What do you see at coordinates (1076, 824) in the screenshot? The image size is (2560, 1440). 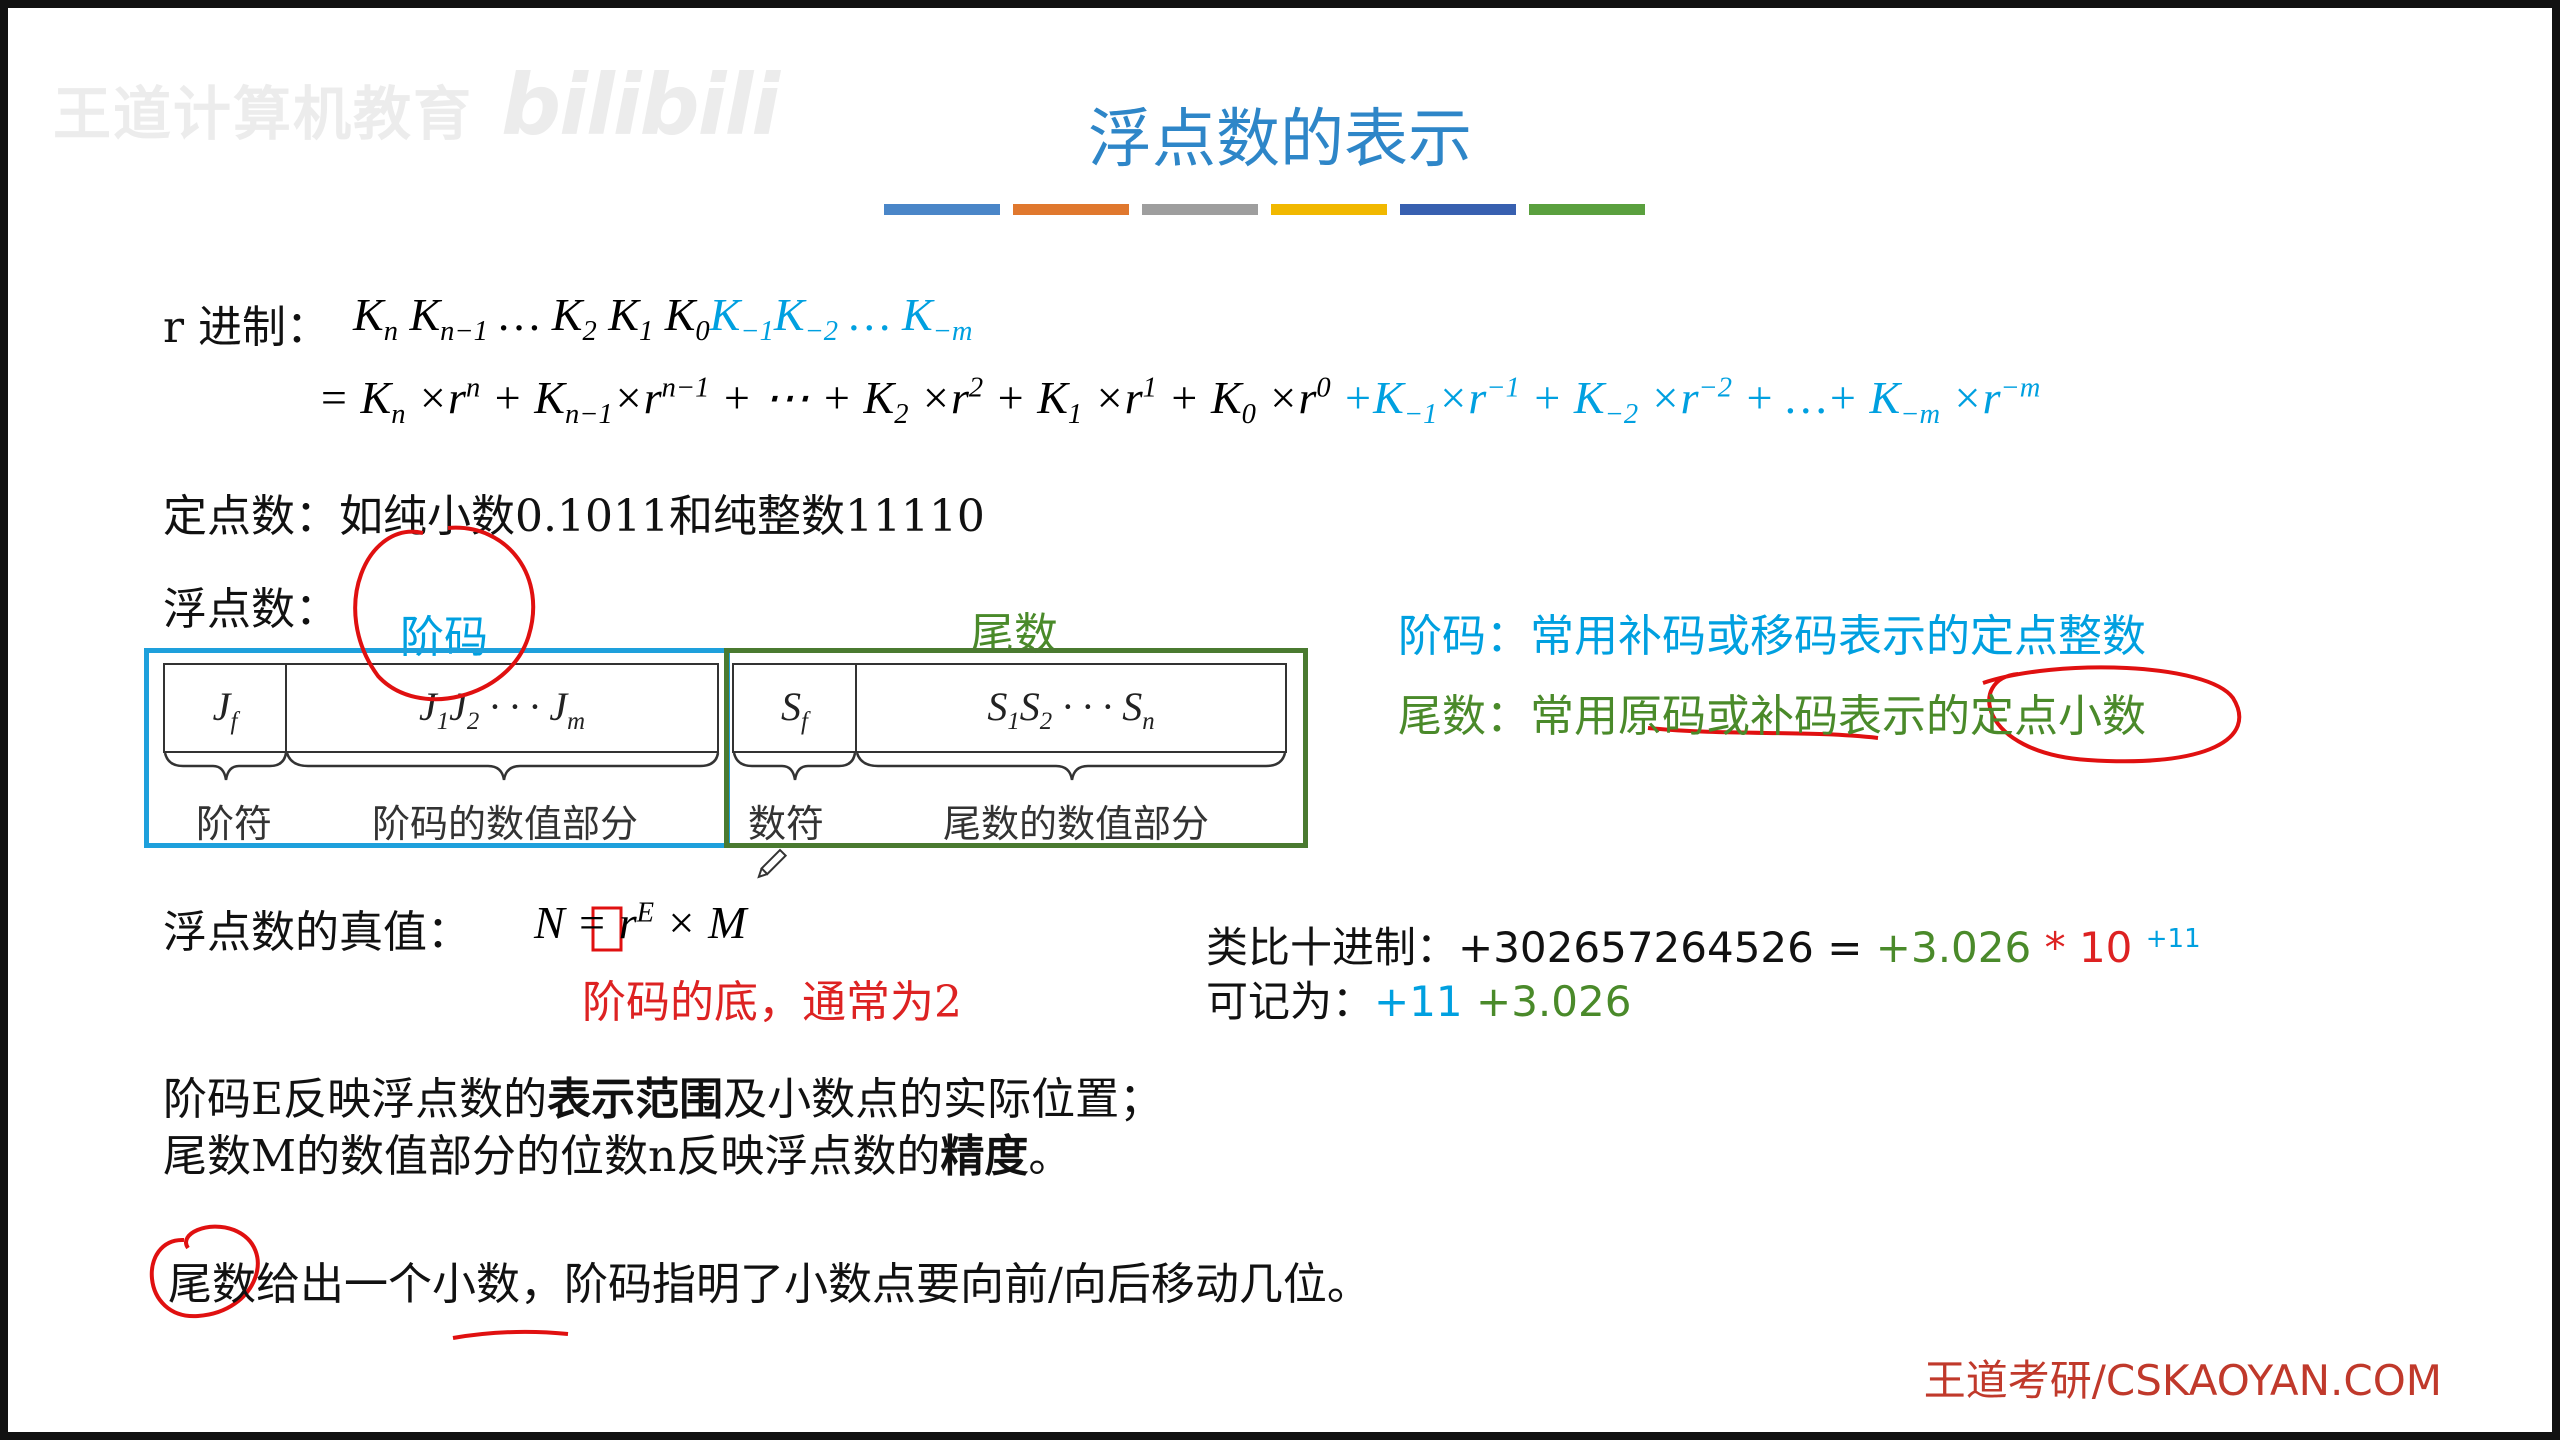 I see `label-wei-vals: 尾数的数值部分` at bounding box center [1076, 824].